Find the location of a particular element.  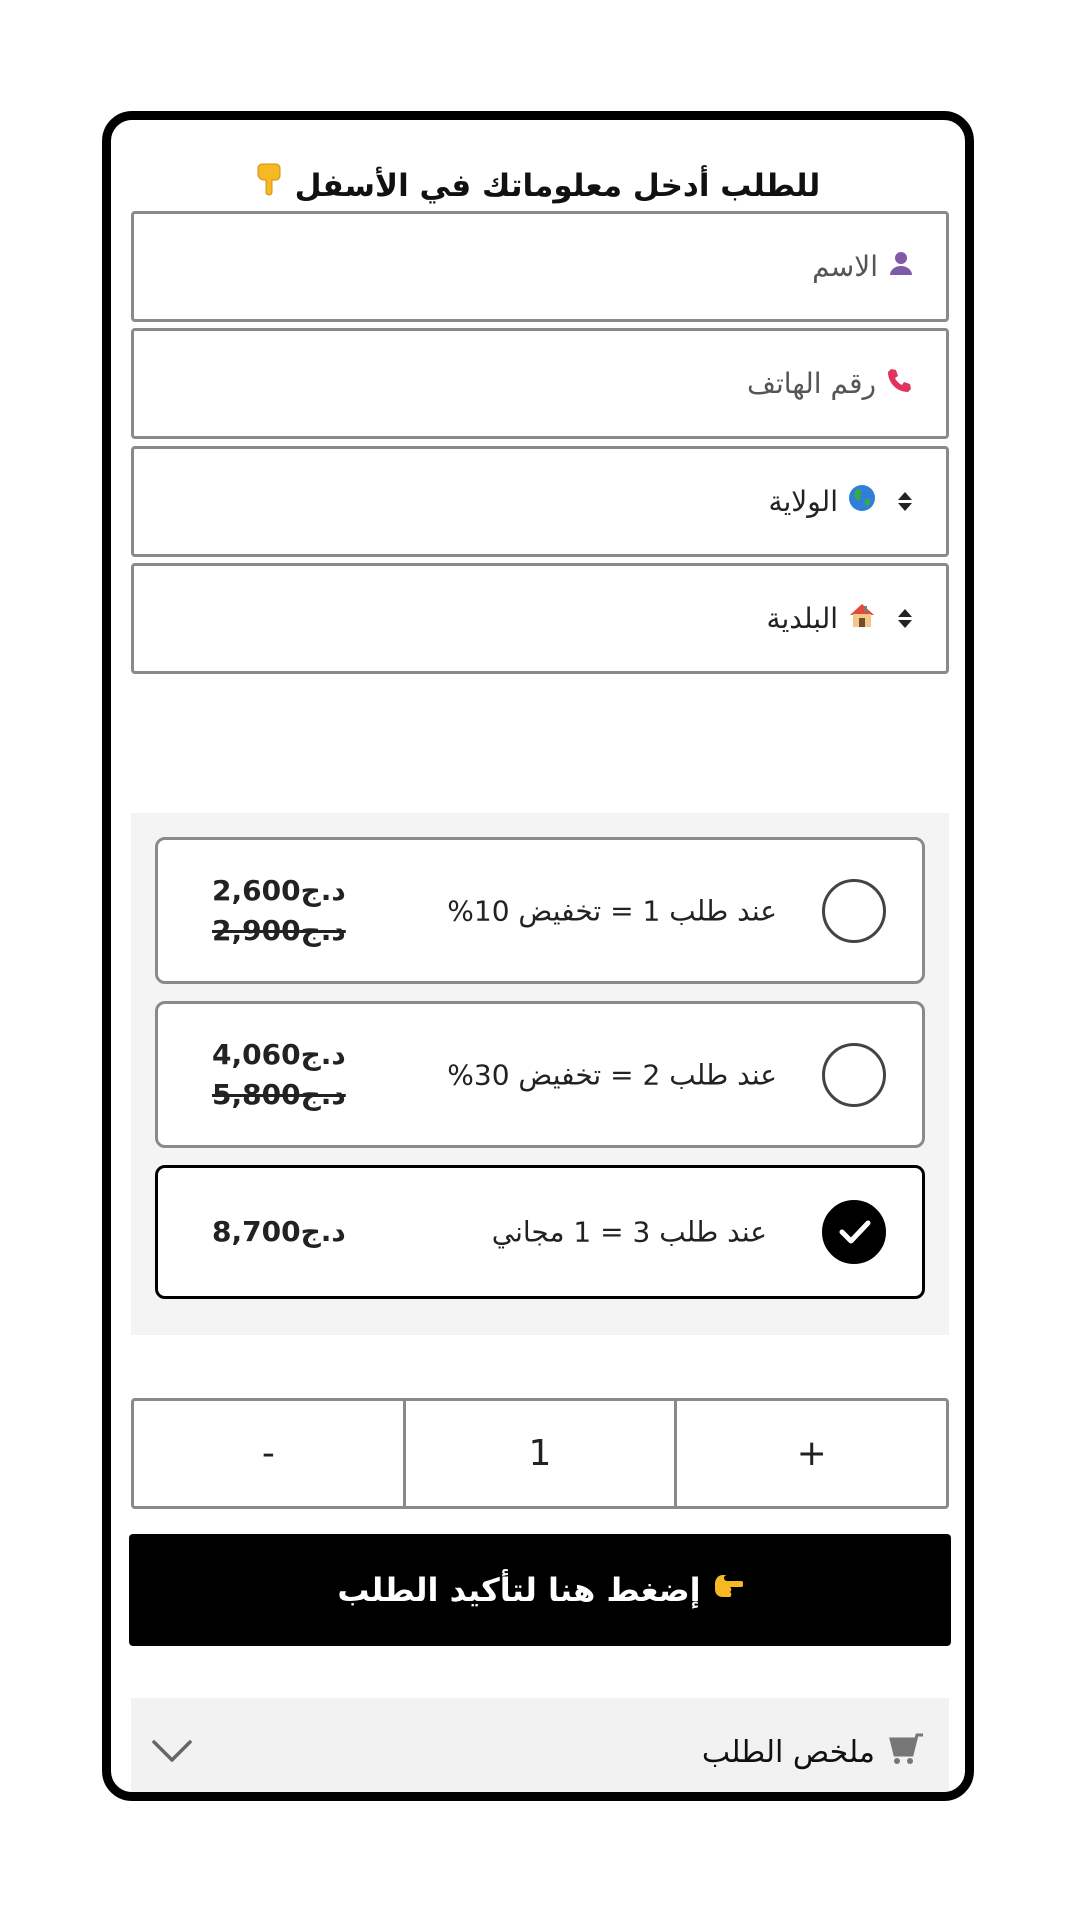

offer-old-price: 5,800د.ج is located at coordinates (279, 1094).